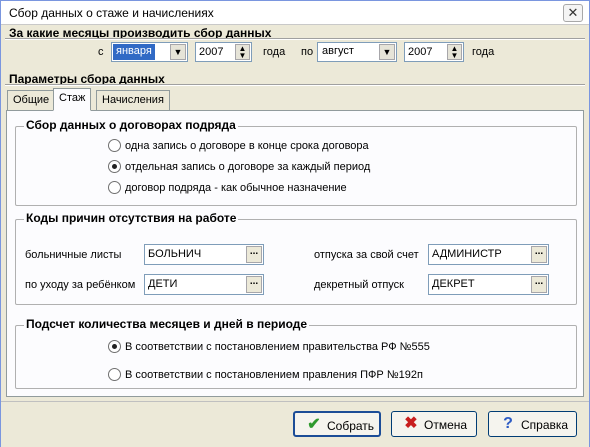 The width and height of the screenshot is (590, 447). Describe the element at coordinates (134, 52) in the screenshot. I see `from-month-value: января` at that location.